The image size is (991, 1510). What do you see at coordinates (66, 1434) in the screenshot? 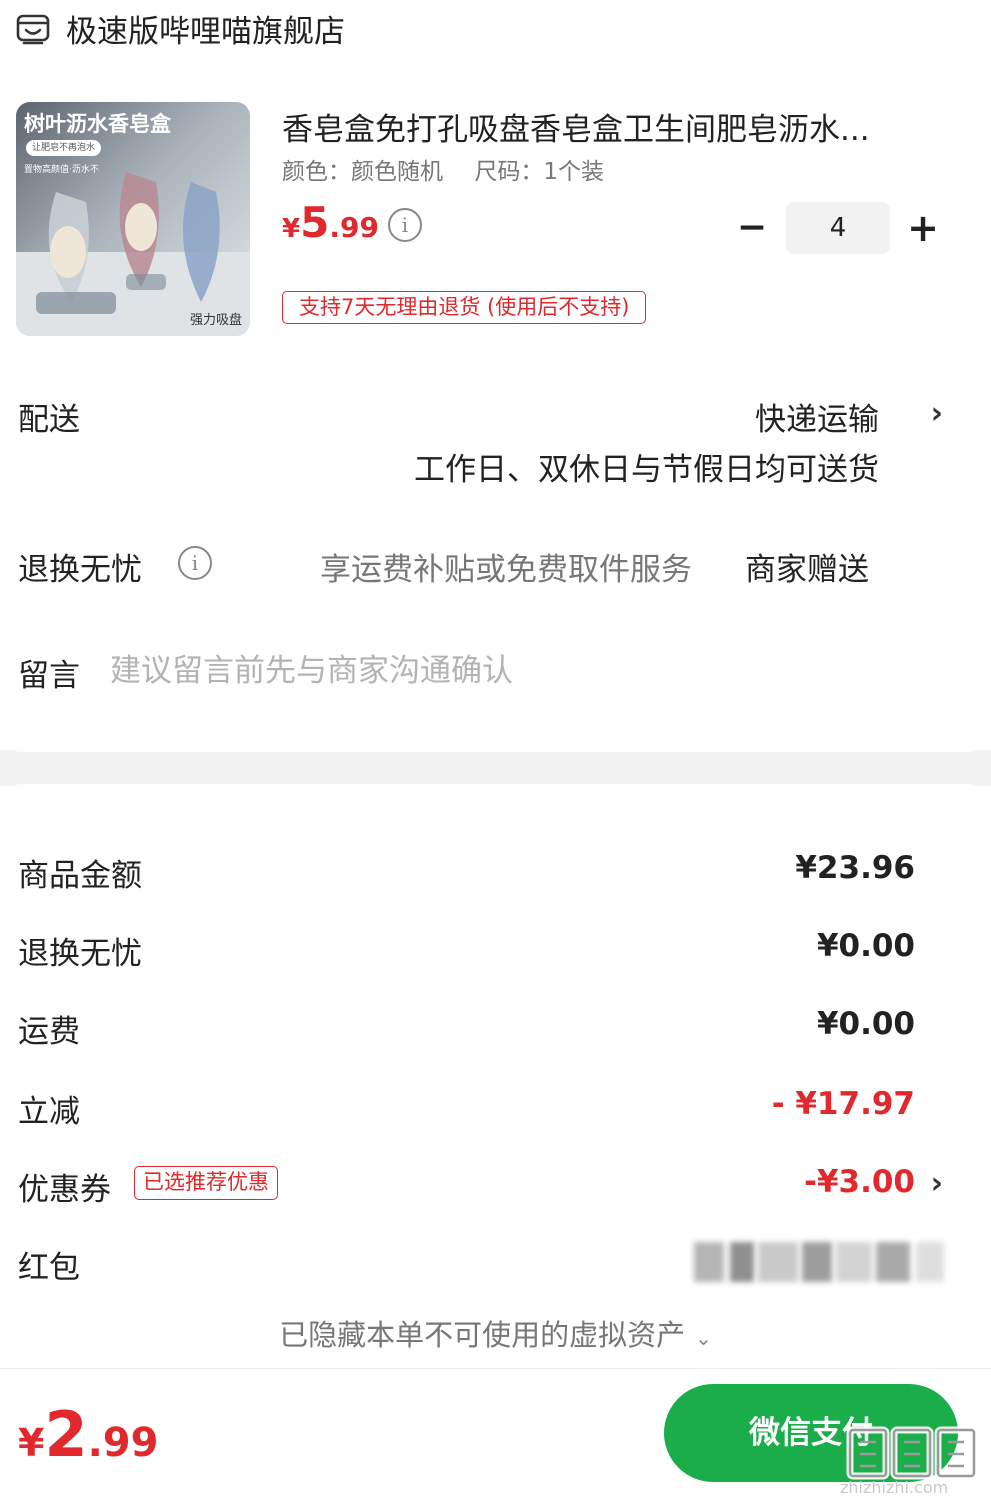
I see `total-integer: 2` at bounding box center [66, 1434].